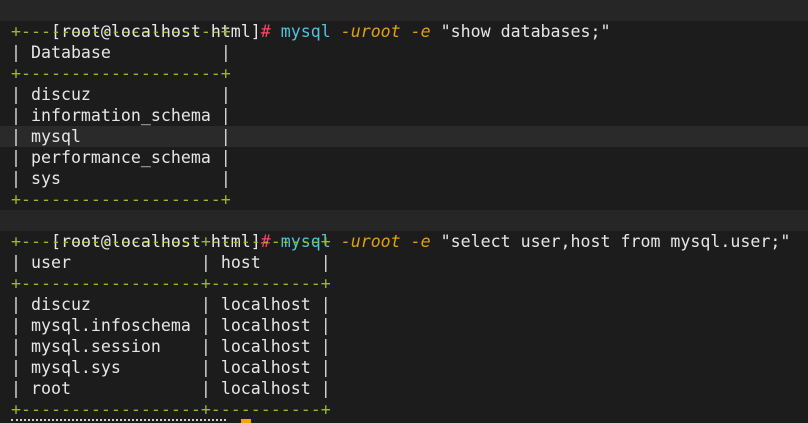  What do you see at coordinates (50, 388) in the screenshot?
I see `table-cell: root` at bounding box center [50, 388].